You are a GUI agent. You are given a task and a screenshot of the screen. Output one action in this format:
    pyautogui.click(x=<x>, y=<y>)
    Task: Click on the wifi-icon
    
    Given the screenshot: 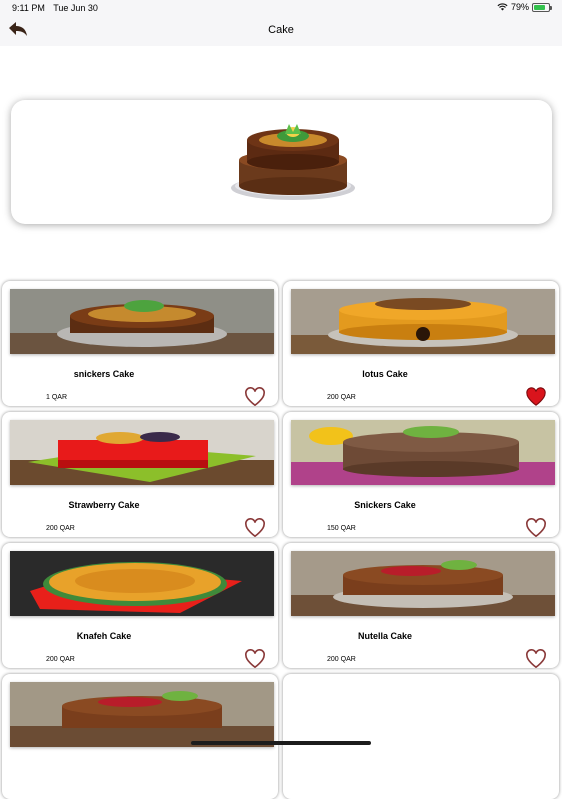 What is the action you would take?
    pyautogui.click(x=502, y=7)
    